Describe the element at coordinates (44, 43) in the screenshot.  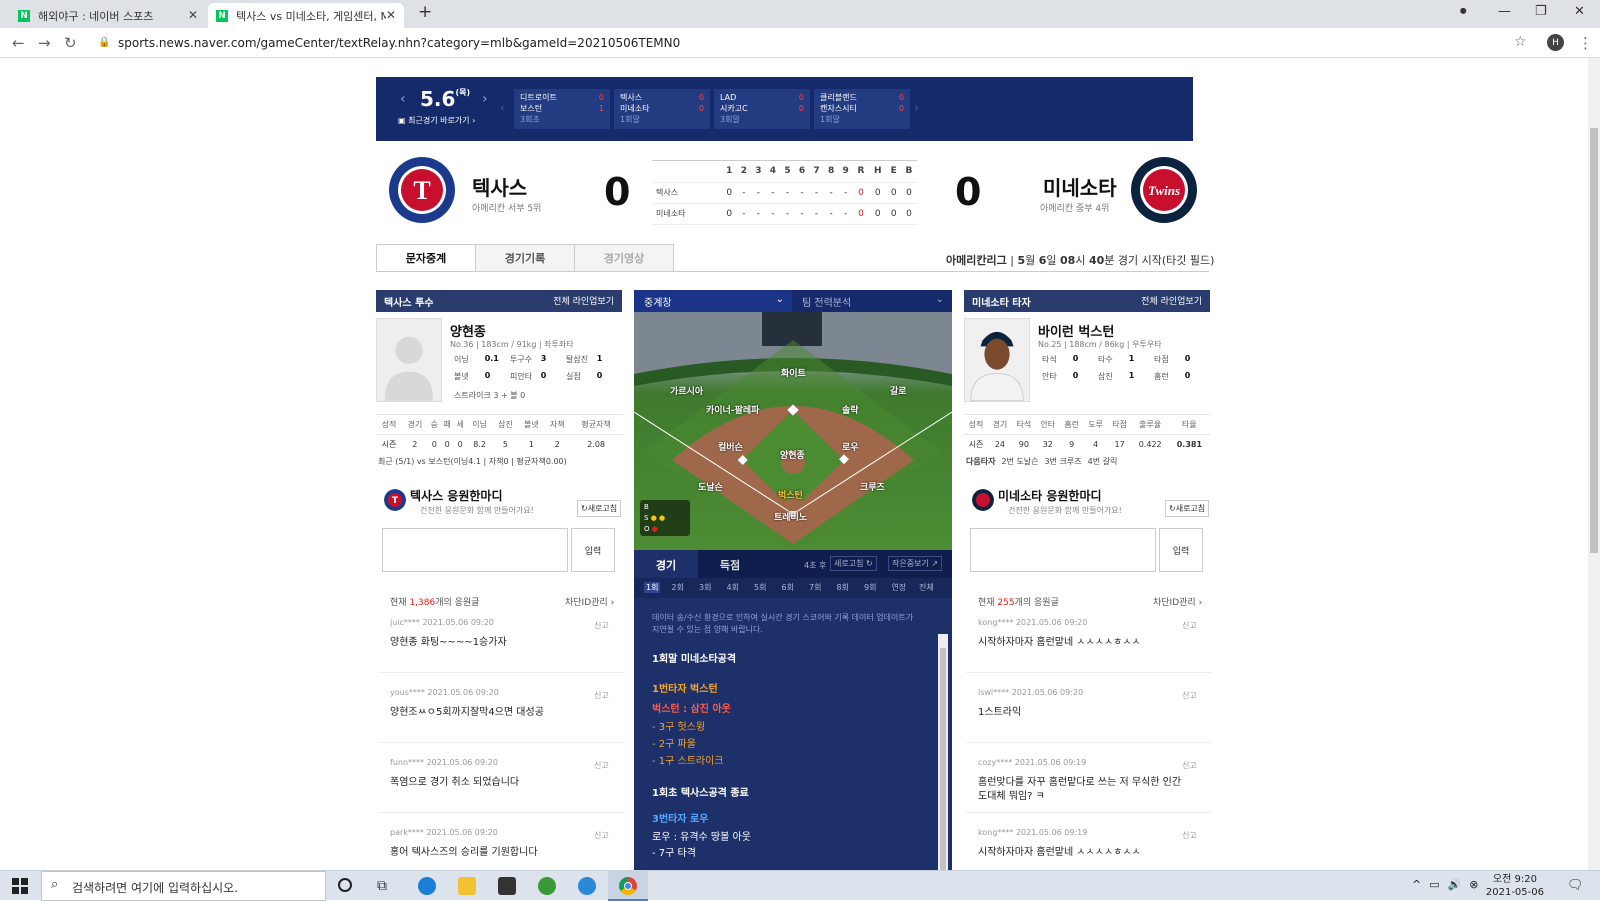
I see `forward-icon: →` at that location.